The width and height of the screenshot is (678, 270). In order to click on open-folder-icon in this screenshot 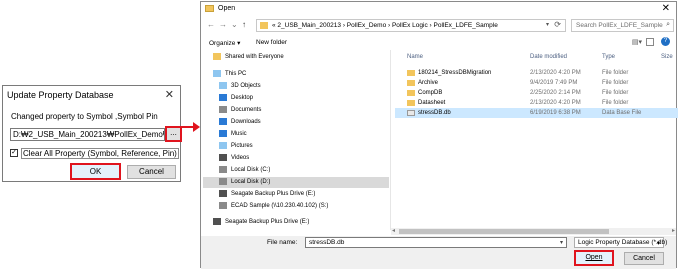, I will do `click(209, 8)`.